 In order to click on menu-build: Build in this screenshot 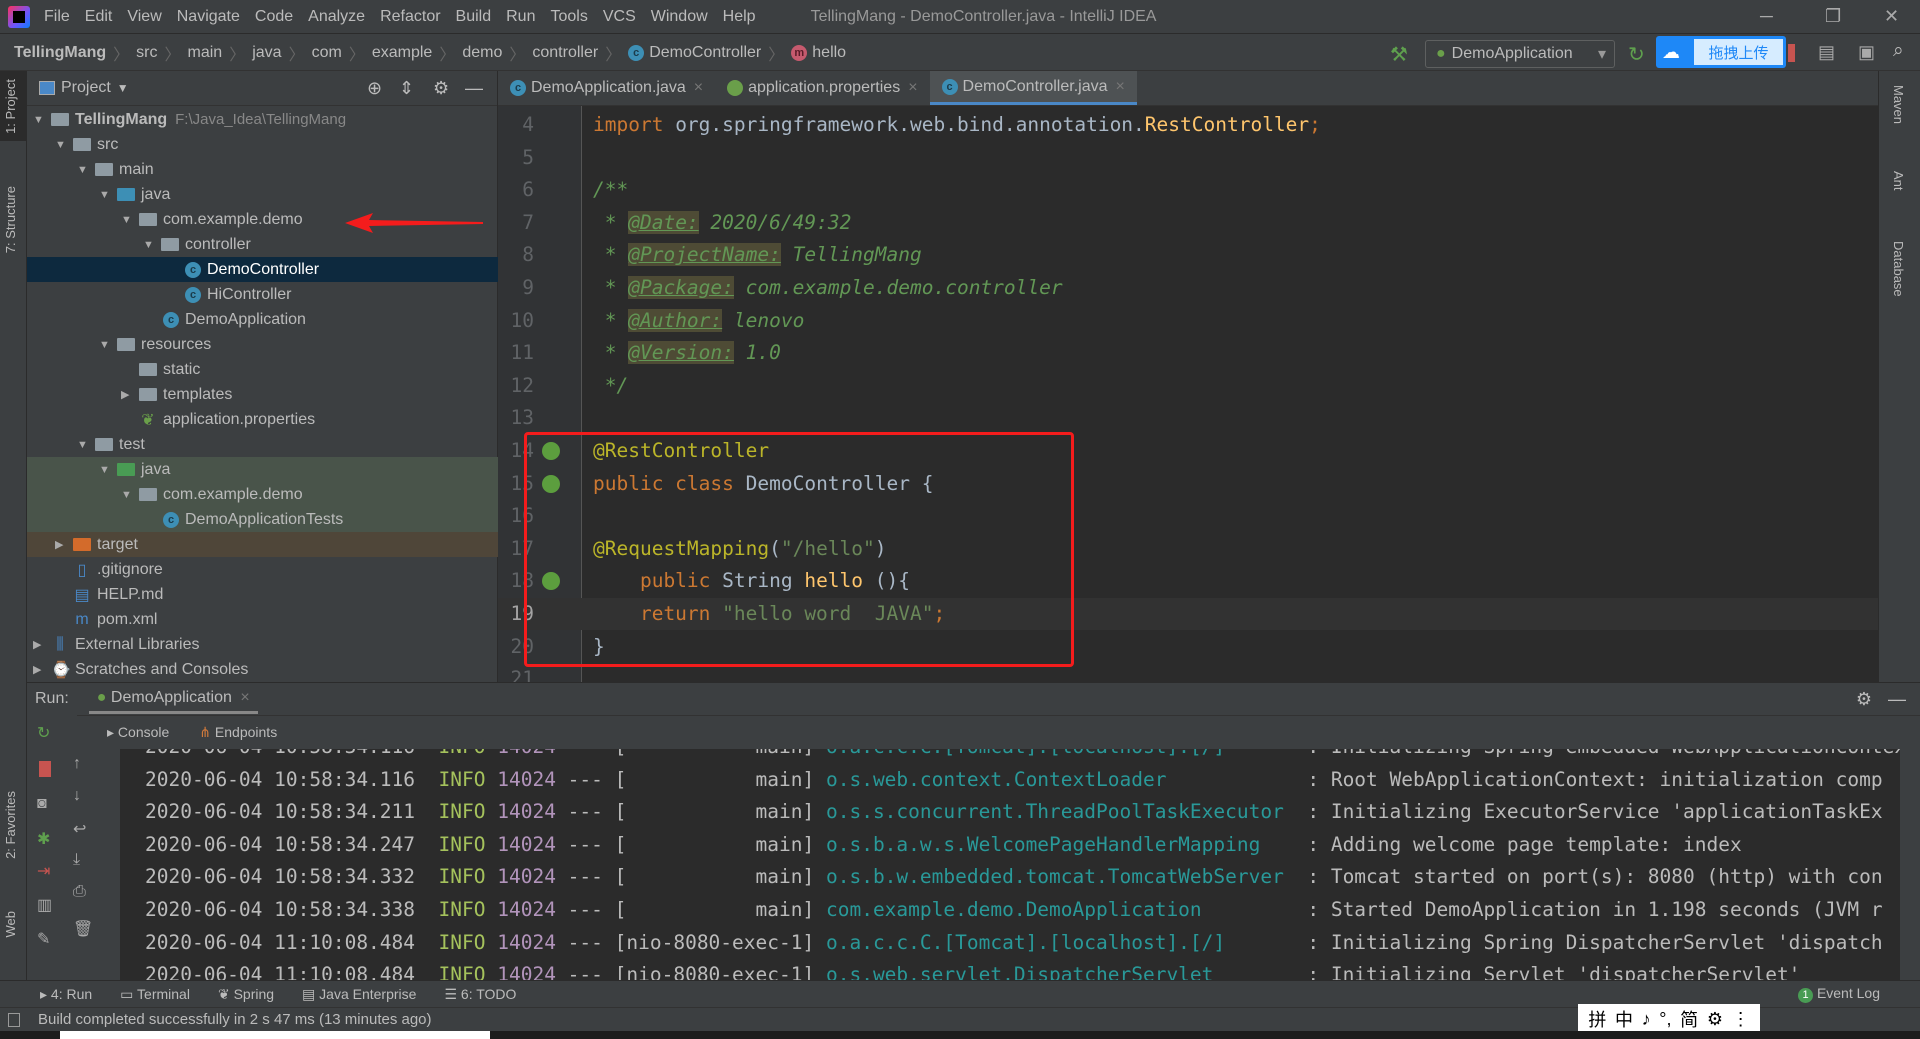, I will do `click(474, 17)`.